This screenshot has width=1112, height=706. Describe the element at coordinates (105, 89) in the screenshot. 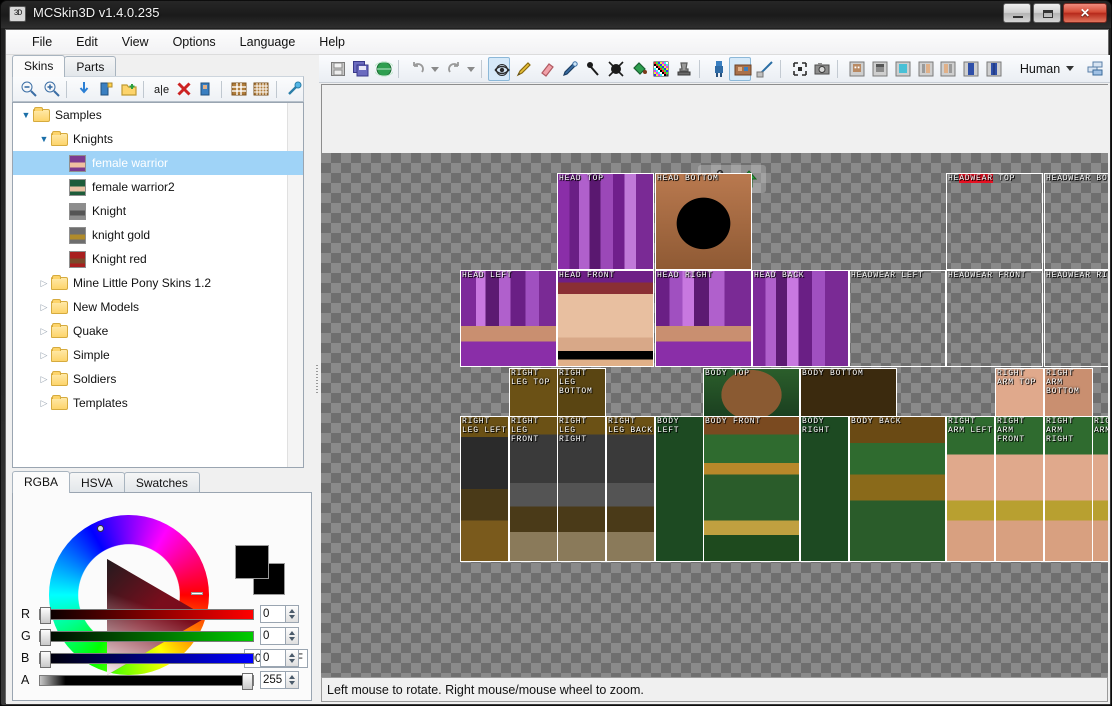

I see `new-skin-button` at that location.